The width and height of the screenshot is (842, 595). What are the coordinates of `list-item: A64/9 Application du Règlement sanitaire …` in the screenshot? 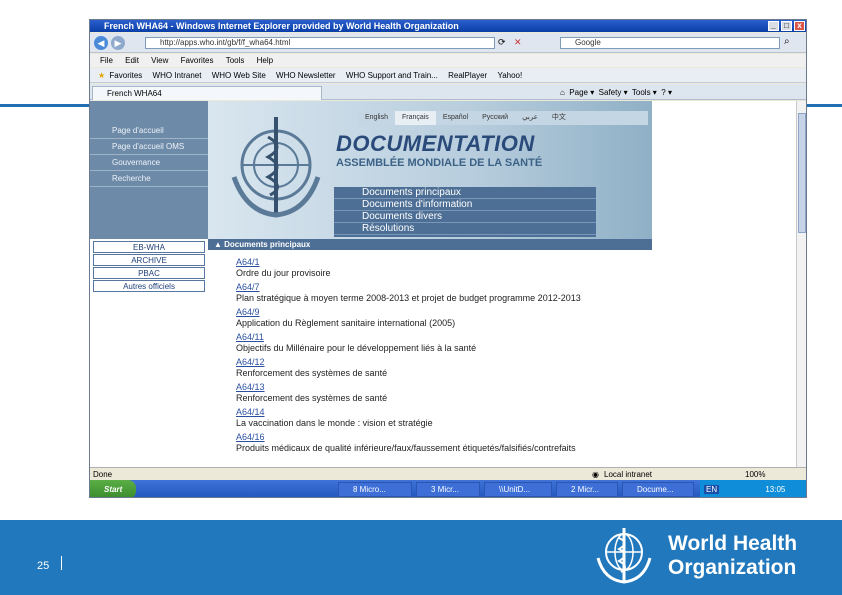 It's located at (446, 319).